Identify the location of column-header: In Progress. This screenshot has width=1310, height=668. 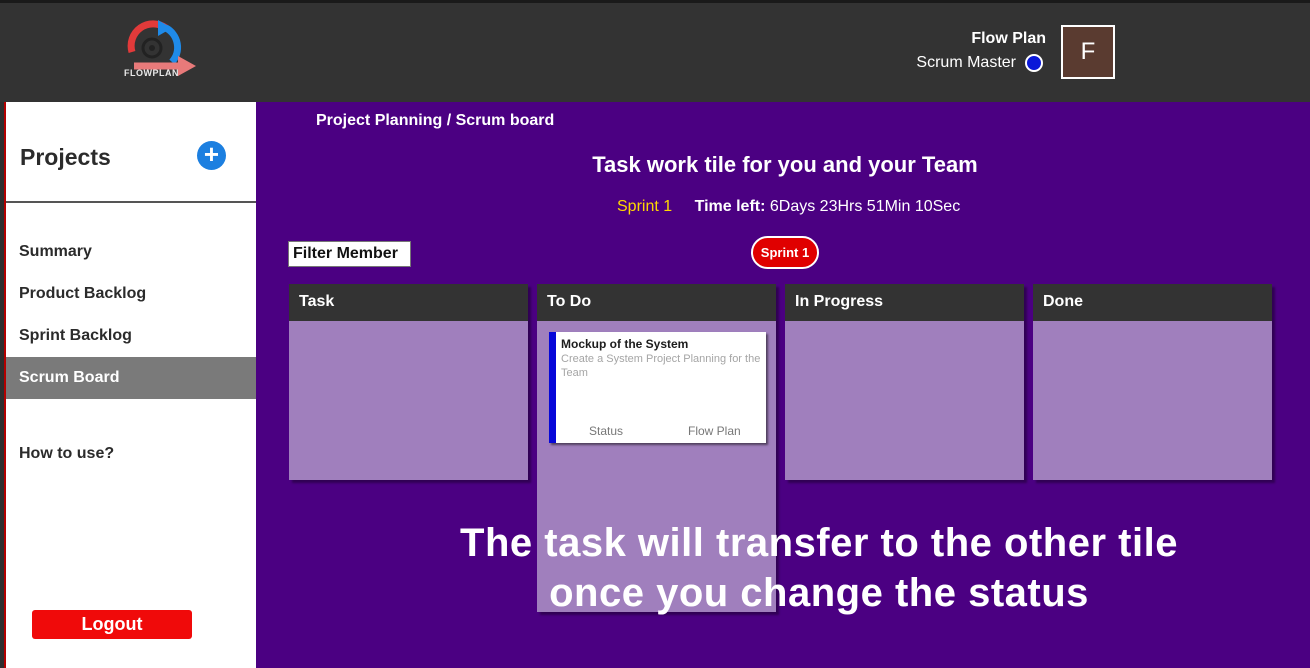
(904, 302).